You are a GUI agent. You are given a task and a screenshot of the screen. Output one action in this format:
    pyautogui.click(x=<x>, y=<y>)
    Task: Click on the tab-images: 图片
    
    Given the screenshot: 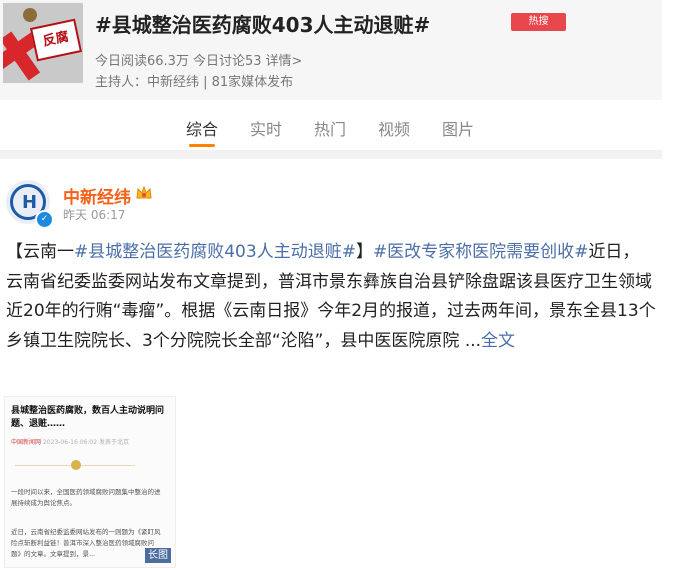 What is the action you would take?
    pyautogui.click(x=458, y=128)
    